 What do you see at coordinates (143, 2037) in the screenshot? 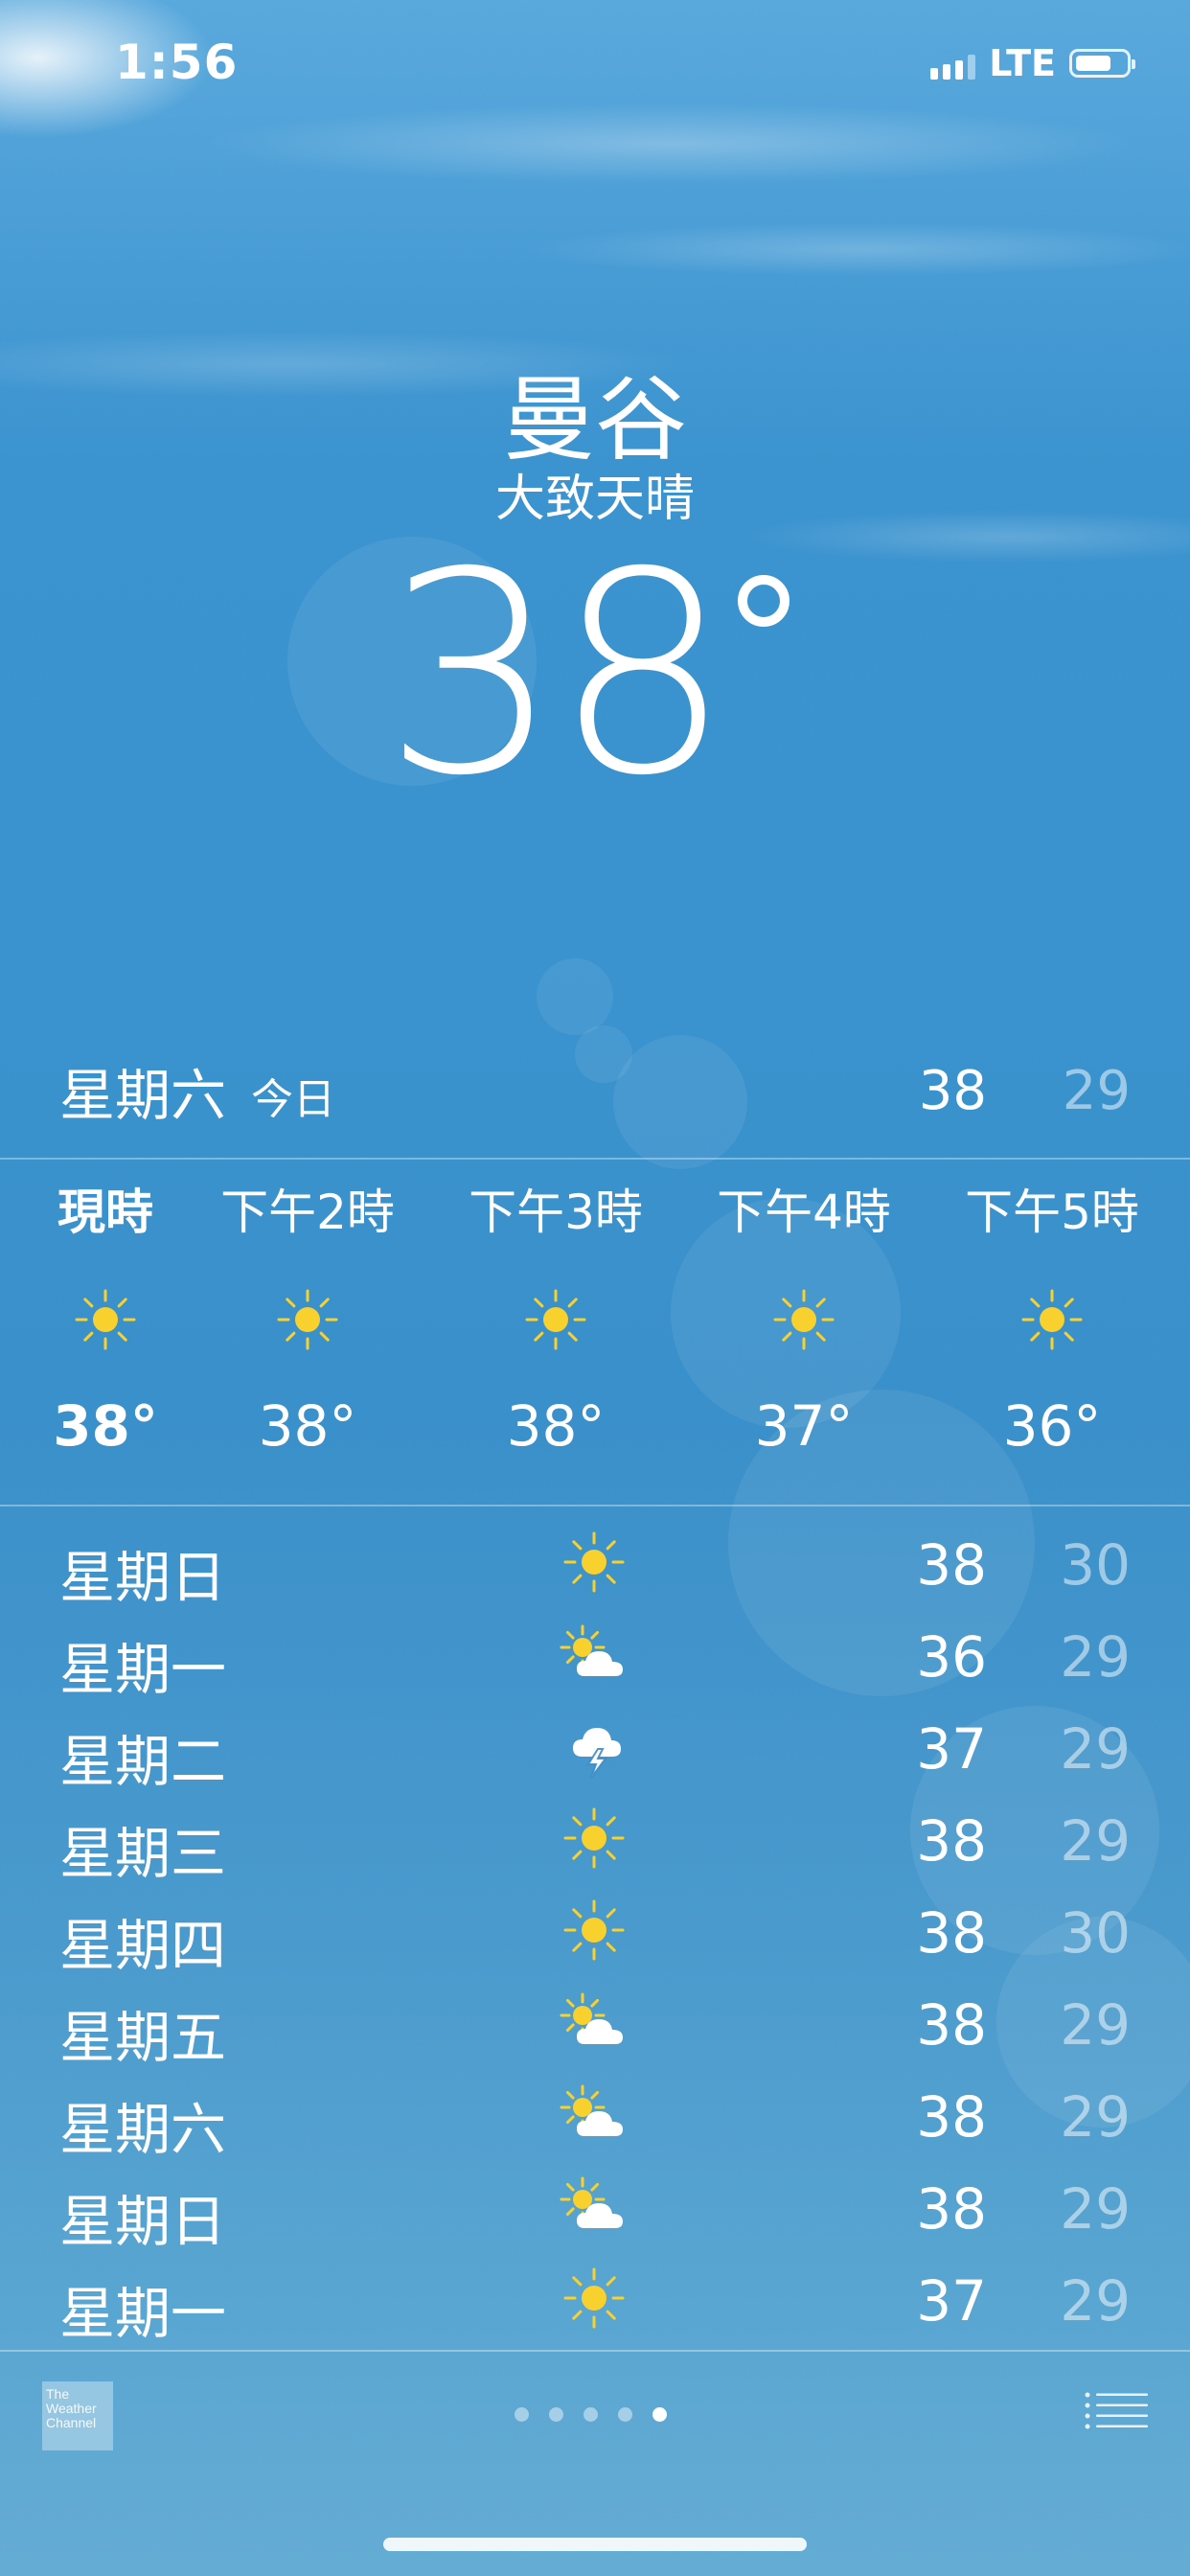
I see `day-name: 星期五` at bounding box center [143, 2037].